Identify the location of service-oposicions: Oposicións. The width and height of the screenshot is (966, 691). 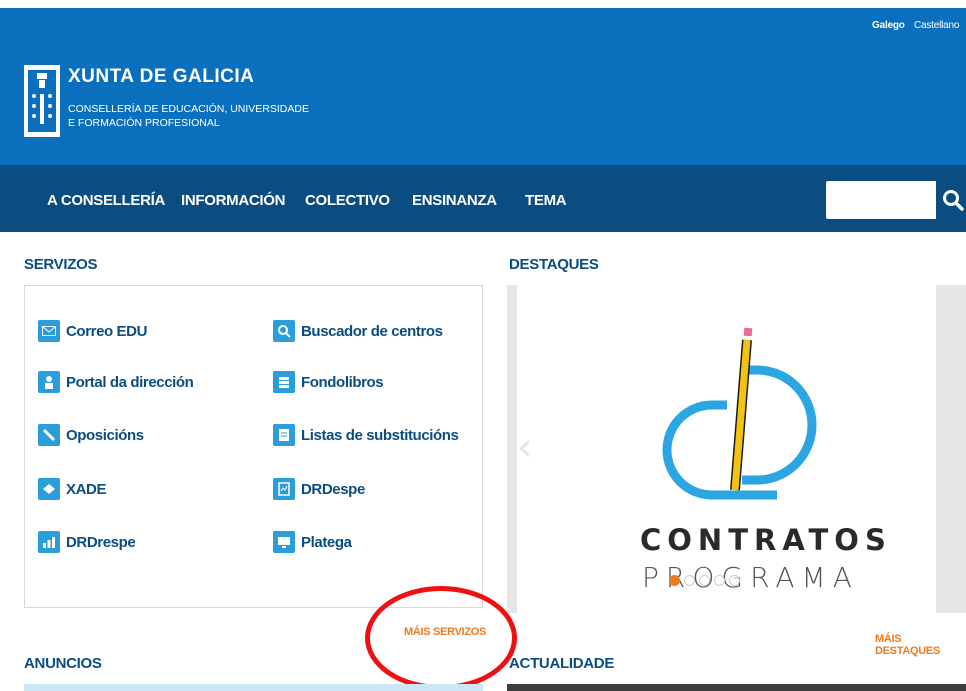
(91, 435).